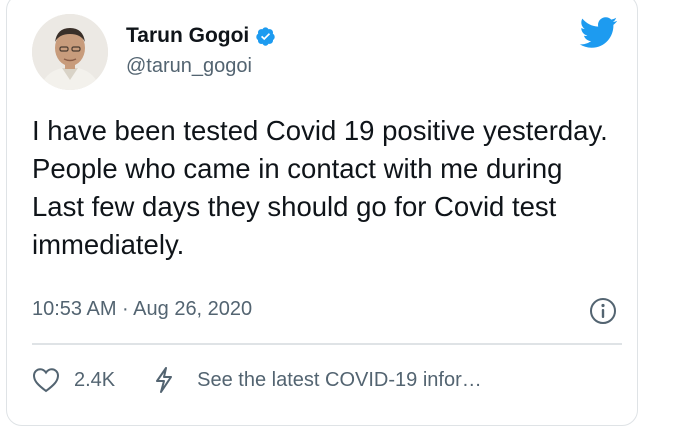 The image size is (673, 426). What do you see at coordinates (189, 66) in the screenshot?
I see `author-handle: @tarun_gogoi` at bounding box center [189, 66].